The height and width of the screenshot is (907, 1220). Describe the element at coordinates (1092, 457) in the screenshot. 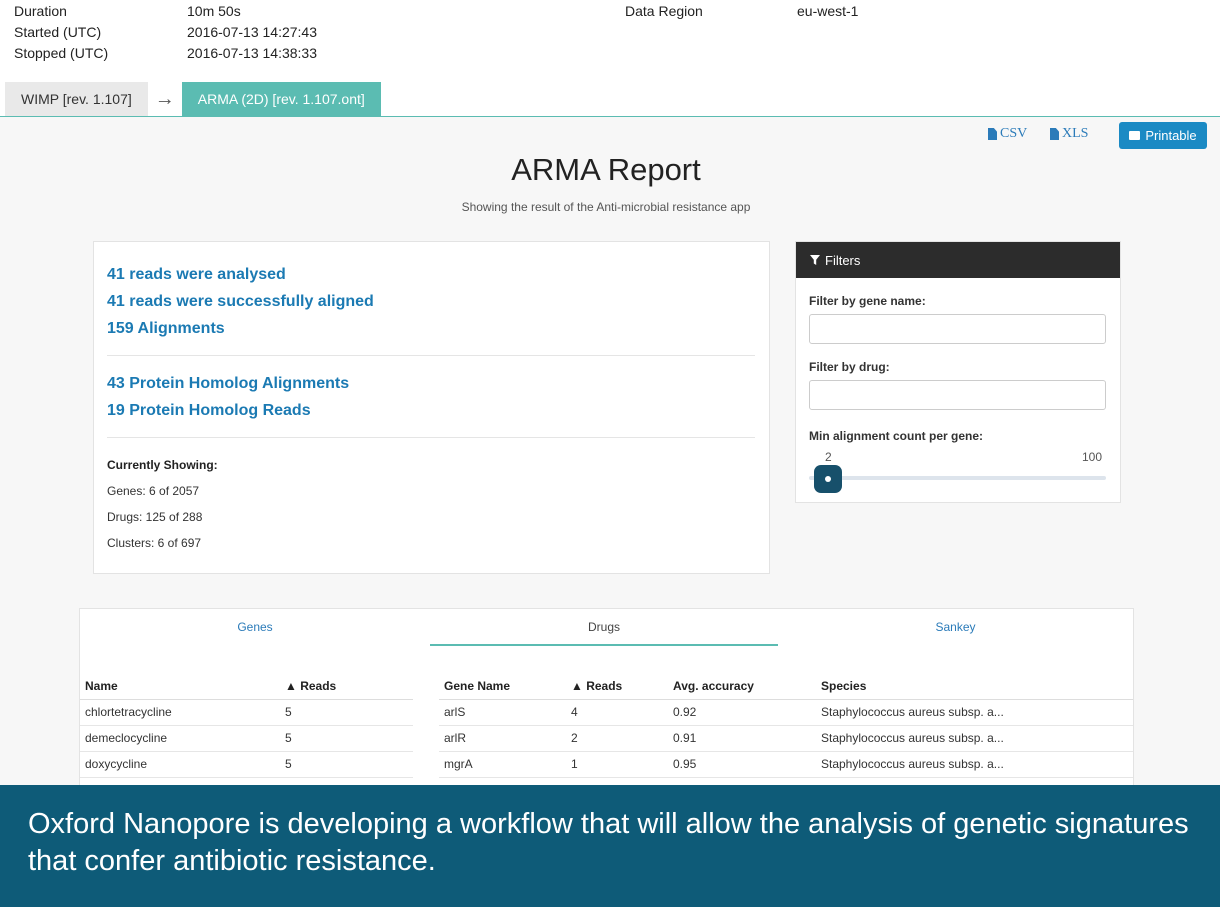

I see `slider-max-value: 100` at that location.